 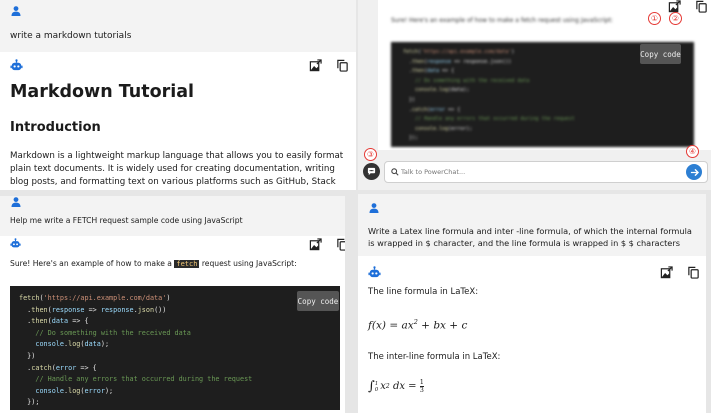 What do you see at coordinates (418, 325) in the screenshot?
I see `line-formula: f(x) = ax2 + bx + c` at bounding box center [418, 325].